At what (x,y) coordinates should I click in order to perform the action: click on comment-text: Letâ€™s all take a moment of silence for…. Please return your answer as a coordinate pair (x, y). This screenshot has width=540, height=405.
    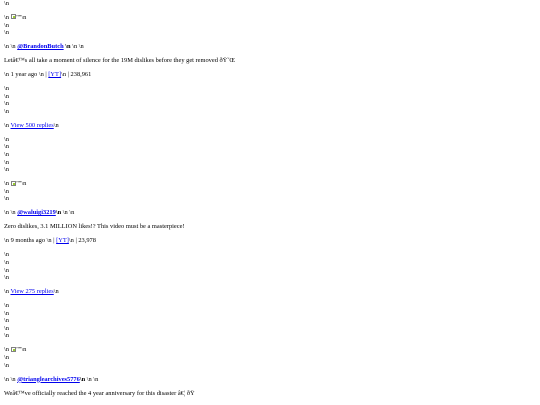
    Looking at the image, I should click on (120, 61).